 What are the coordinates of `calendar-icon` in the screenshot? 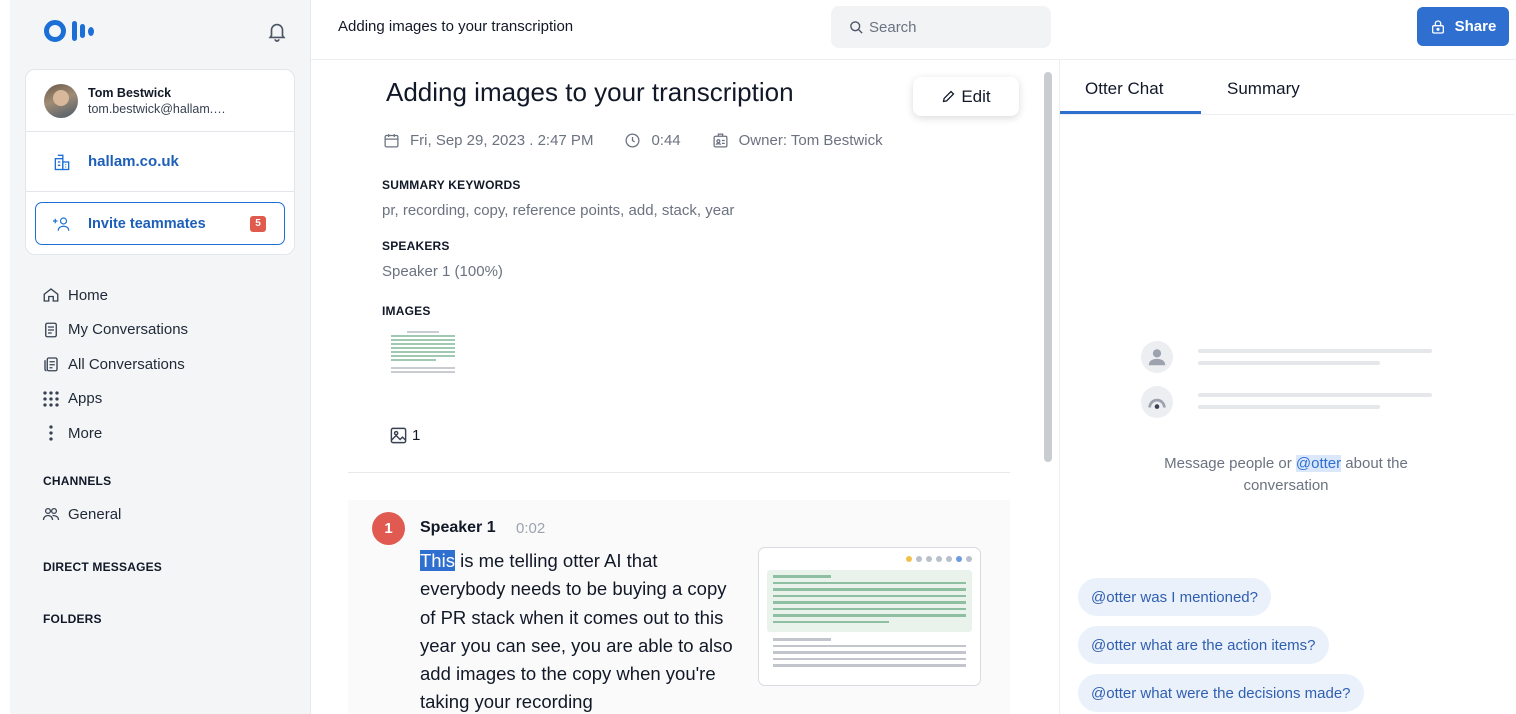 It's located at (391, 140).